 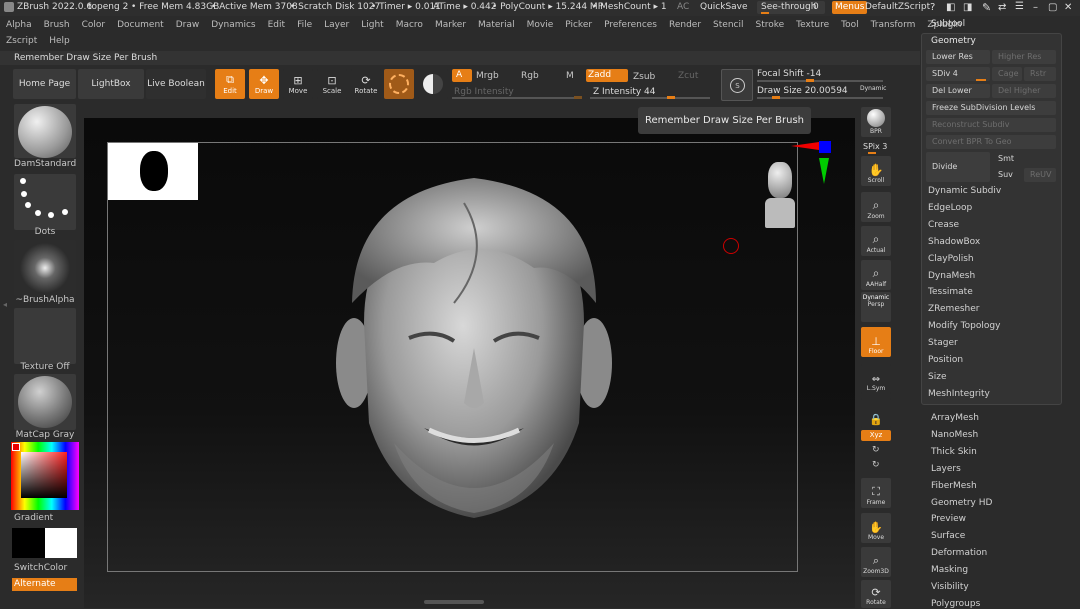 What do you see at coordinates (948, 24) in the screenshot?
I see `subtool-header: Subtool` at bounding box center [948, 24].